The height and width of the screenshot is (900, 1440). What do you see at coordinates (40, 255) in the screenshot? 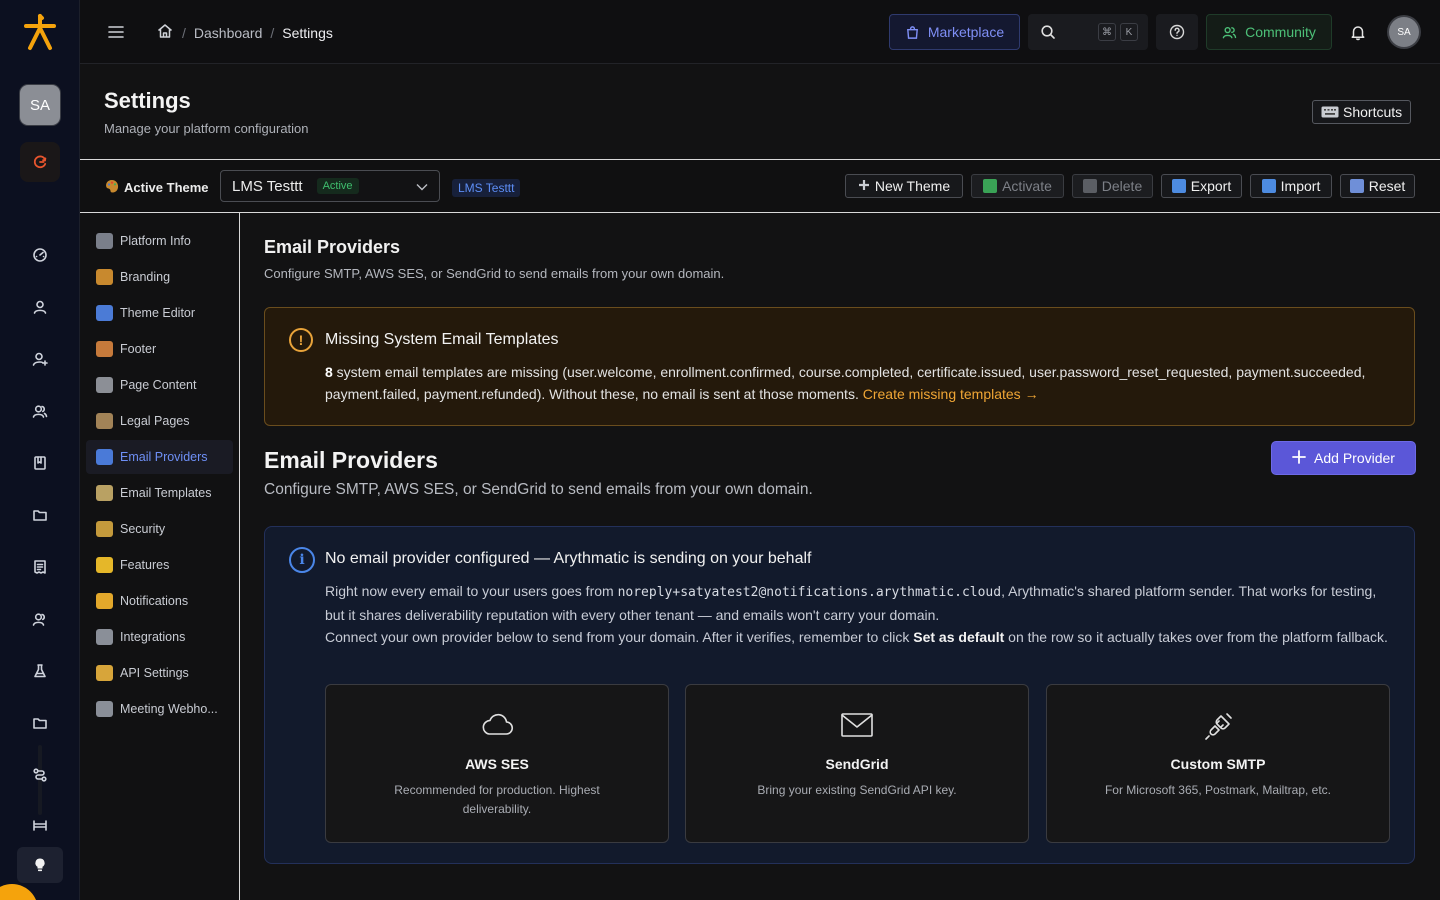
I see `dashboard-icon` at bounding box center [40, 255].